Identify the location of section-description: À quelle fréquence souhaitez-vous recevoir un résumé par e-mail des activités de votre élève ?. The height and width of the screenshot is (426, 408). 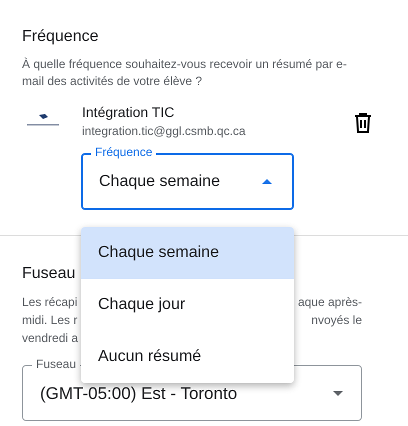
(185, 73).